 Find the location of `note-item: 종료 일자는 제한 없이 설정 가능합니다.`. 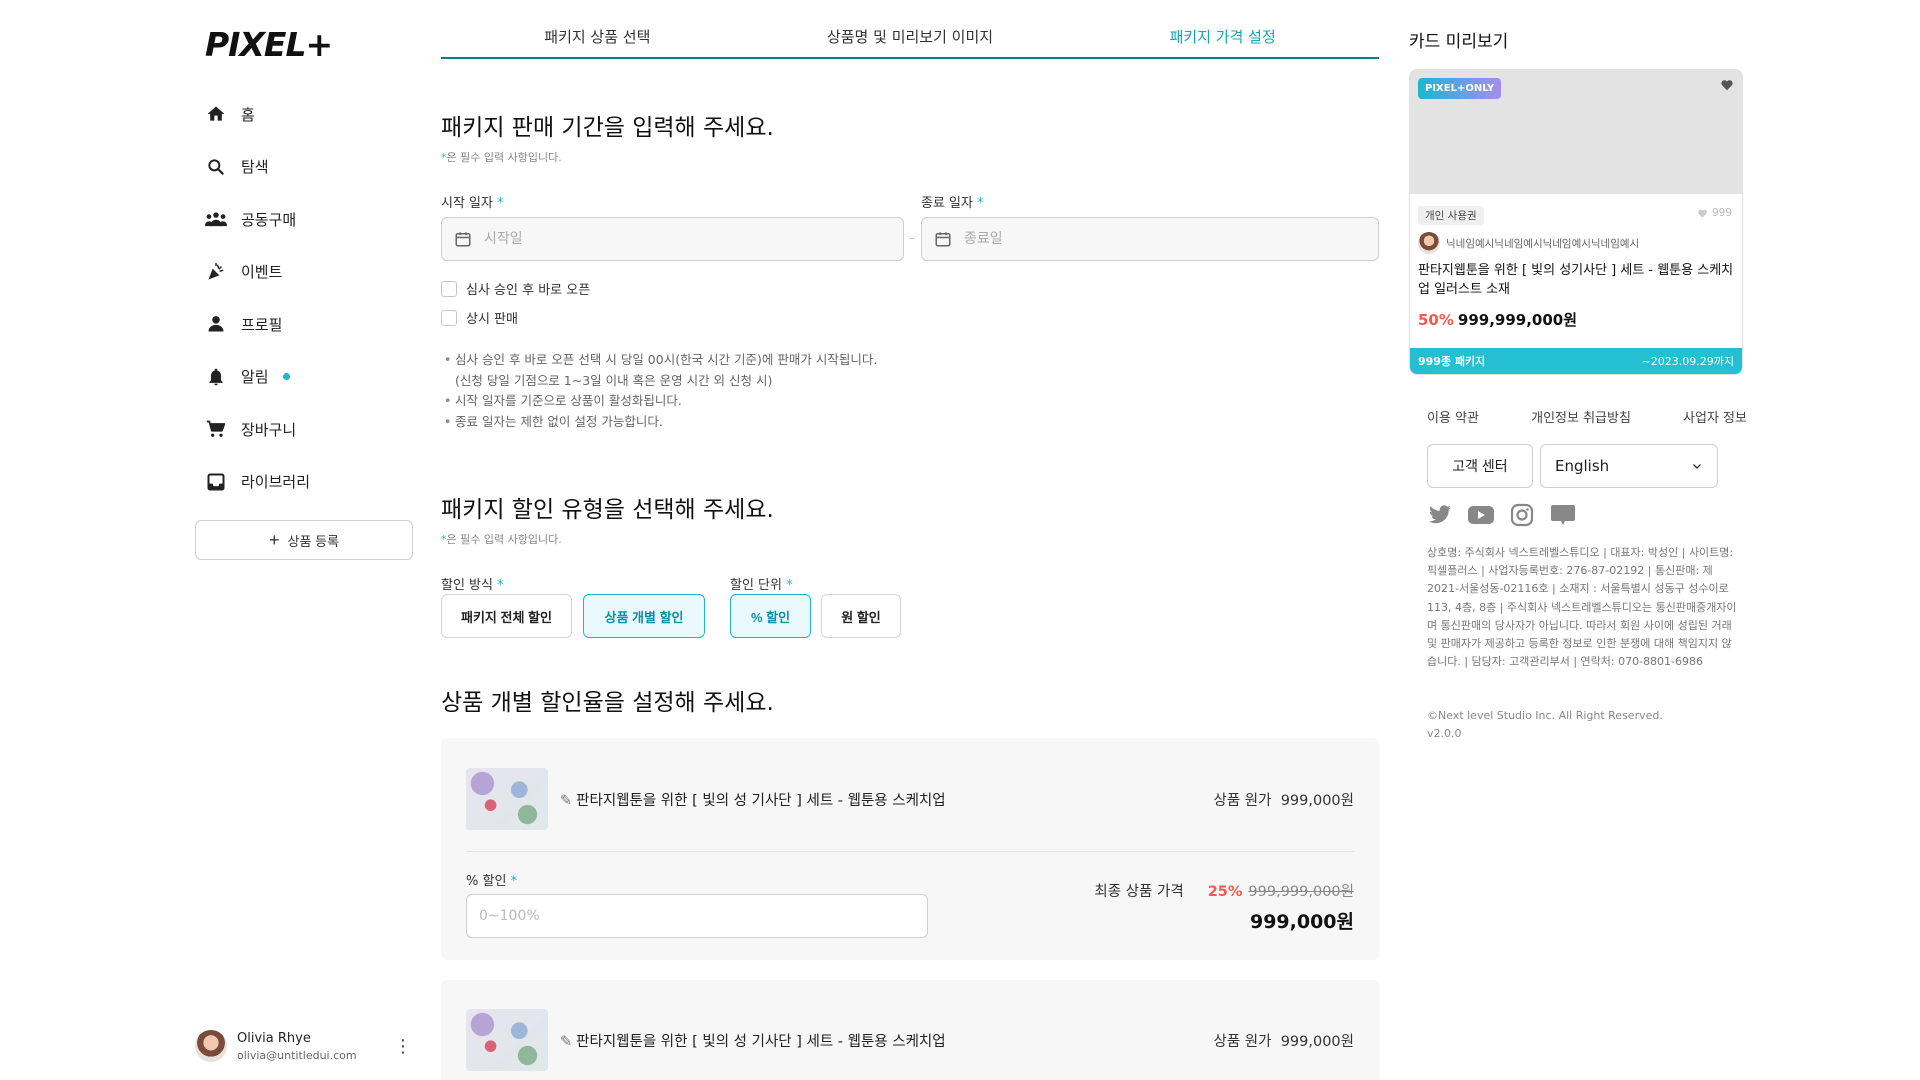

note-item: 종료 일자는 제한 없이 설정 가능합니다. is located at coordinates (659, 422).